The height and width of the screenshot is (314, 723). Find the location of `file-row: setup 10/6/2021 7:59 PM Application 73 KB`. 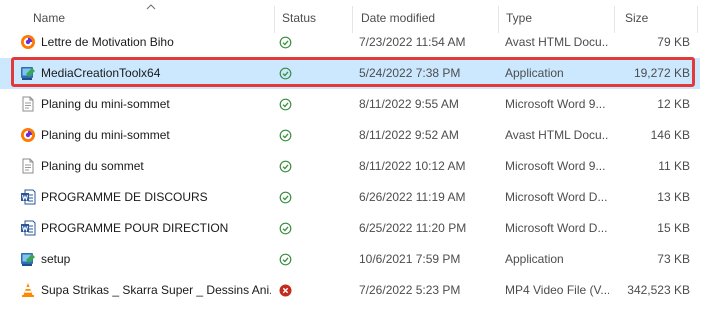

file-row: setup 10/6/2021 7:59 PM Application 73 KB is located at coordinates (350, 259).